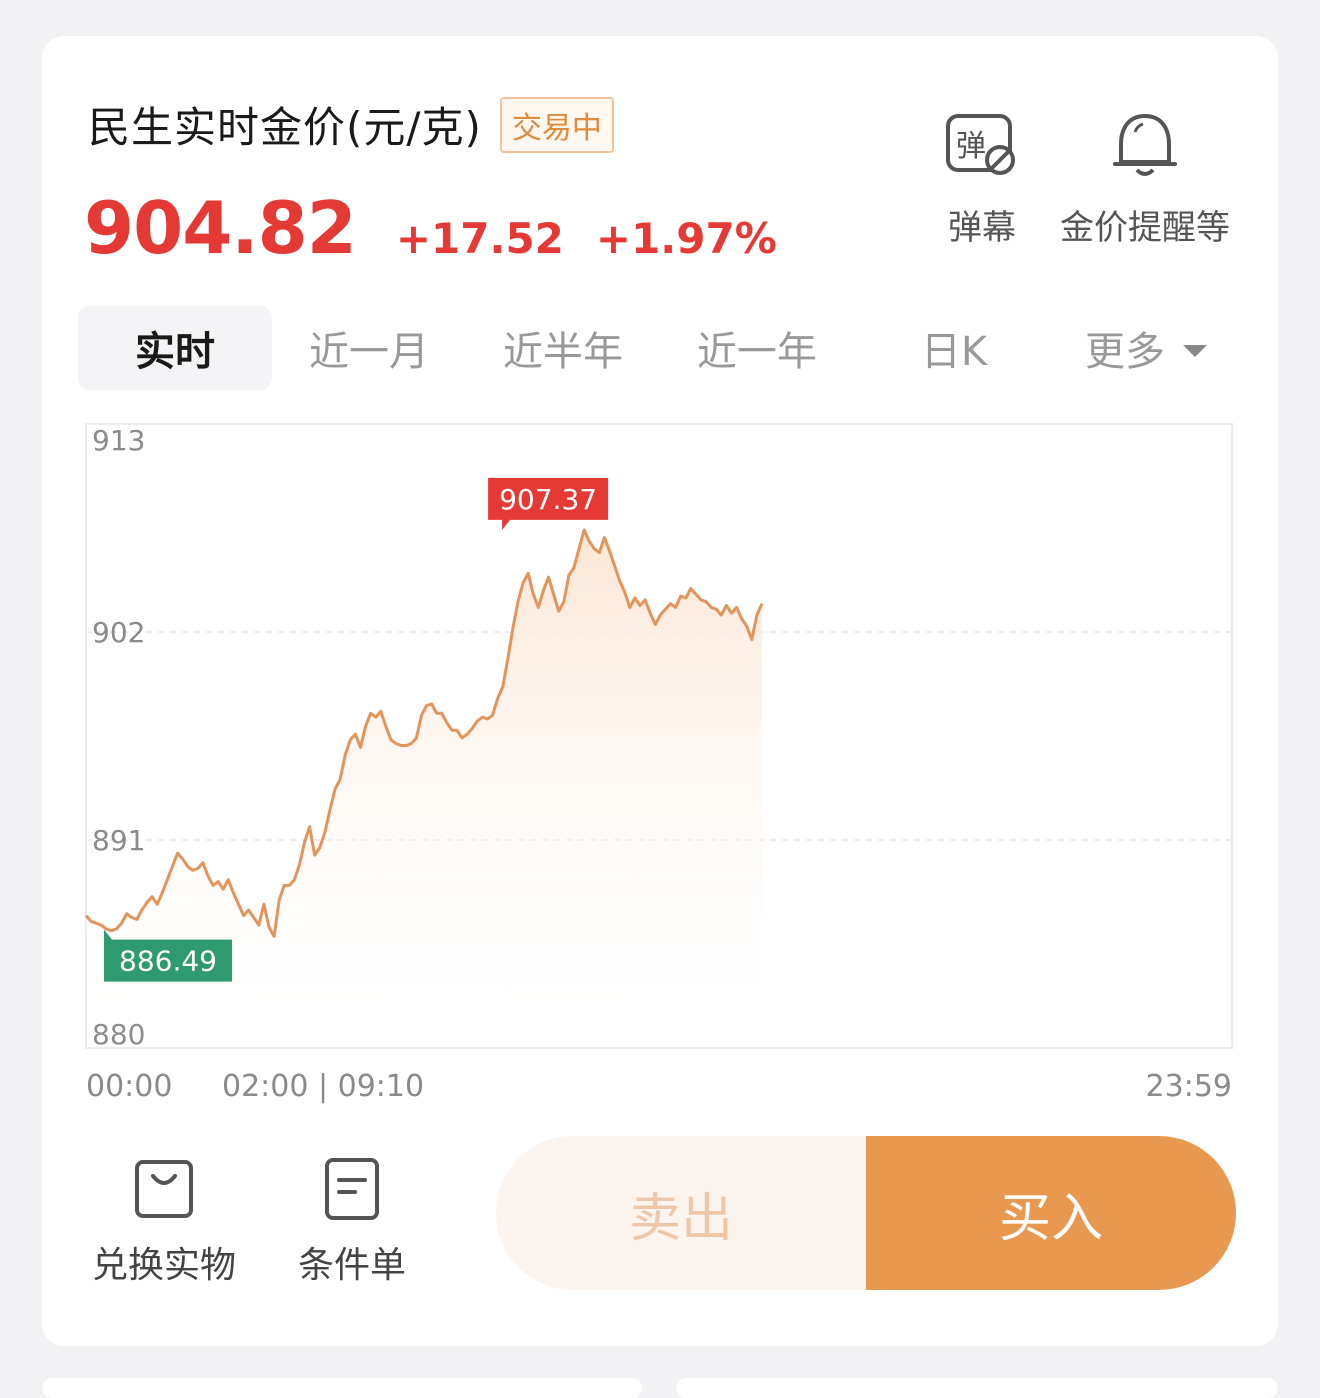  I want to click on price-alert-button: 金价提醒等, so click(1145, 178).